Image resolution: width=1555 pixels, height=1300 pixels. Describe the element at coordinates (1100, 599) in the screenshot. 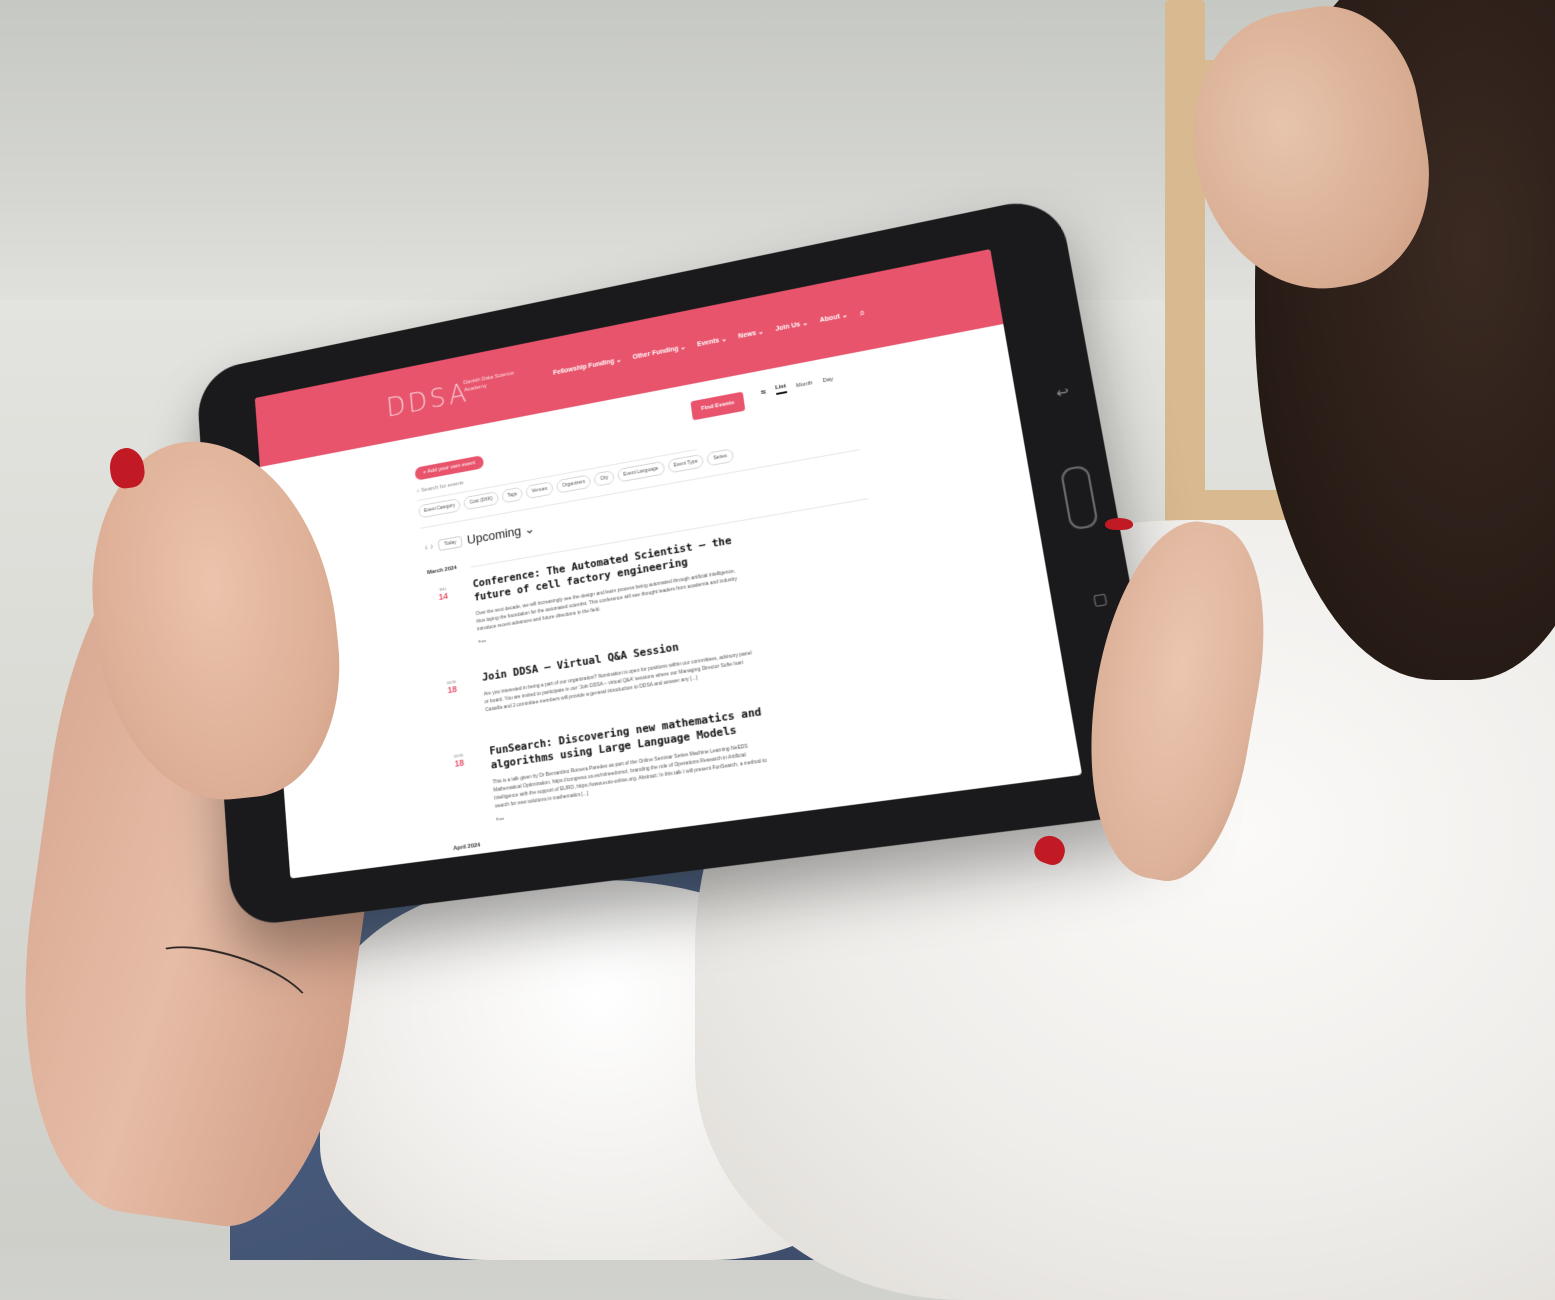

I see `recent-apps-icon: ▢` at that location.